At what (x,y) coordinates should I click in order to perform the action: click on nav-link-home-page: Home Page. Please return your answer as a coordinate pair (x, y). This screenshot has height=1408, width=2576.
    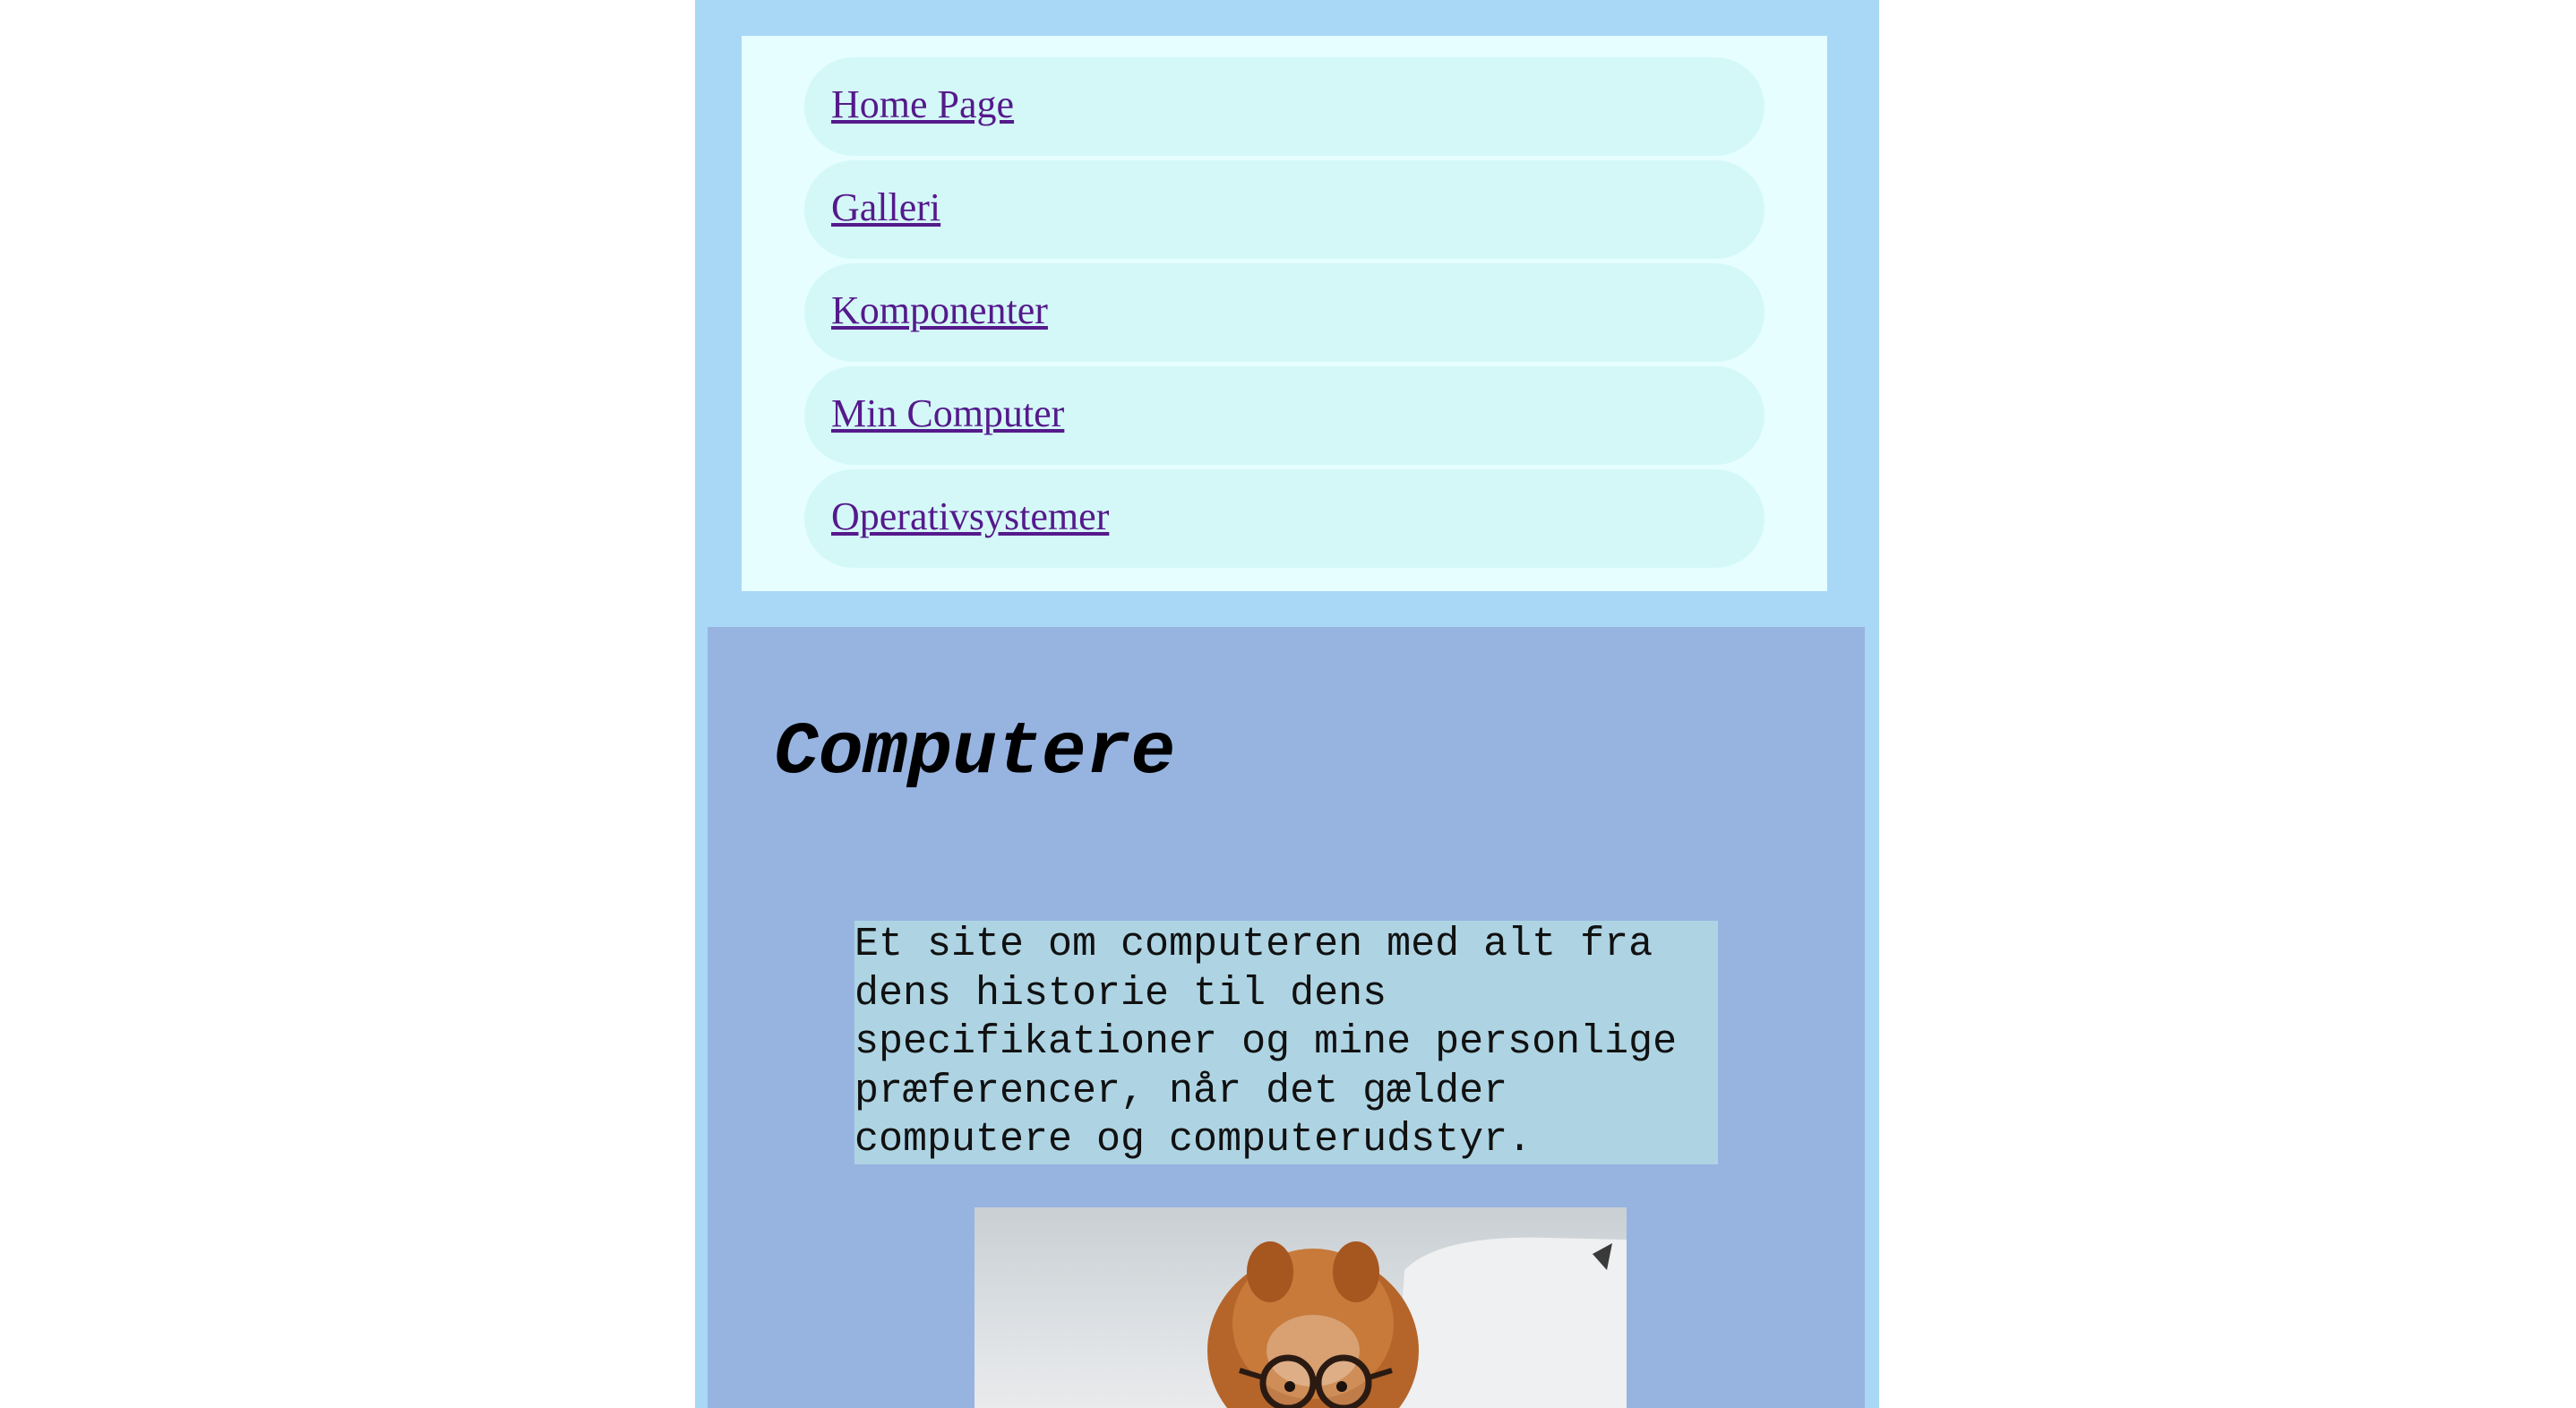
    Looking at the image, I should click on (922, 105).